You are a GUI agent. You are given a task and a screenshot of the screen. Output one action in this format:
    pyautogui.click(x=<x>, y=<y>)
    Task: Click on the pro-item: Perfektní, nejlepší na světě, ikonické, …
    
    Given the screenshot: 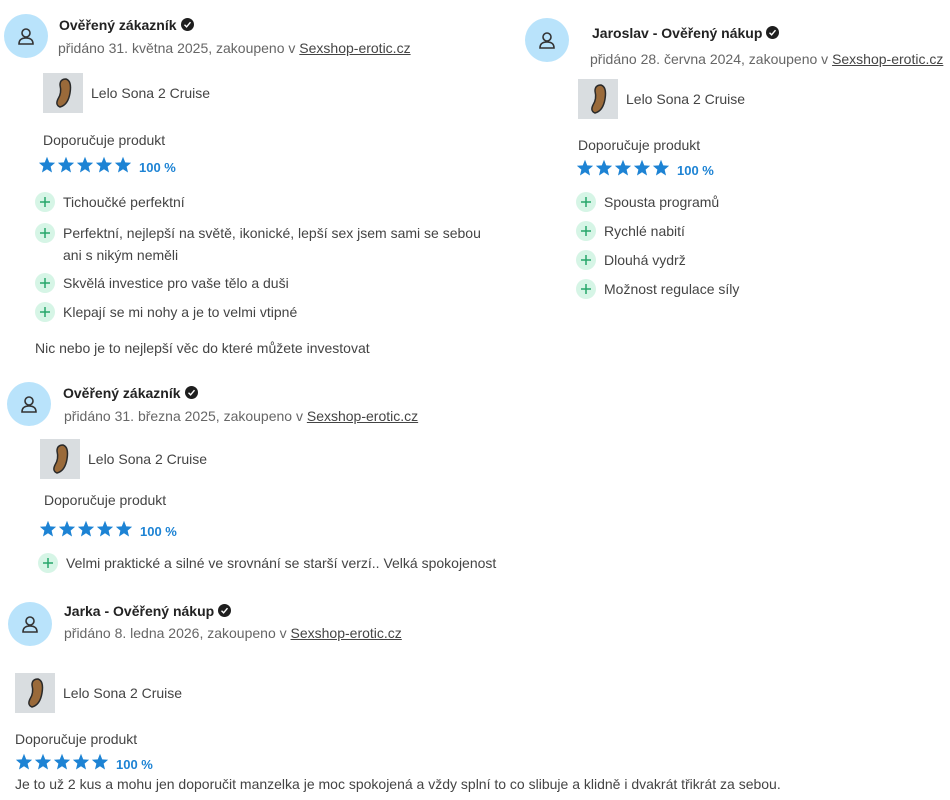 What is the action you would take?
    pyautogui.click(x=270, y=244)
    